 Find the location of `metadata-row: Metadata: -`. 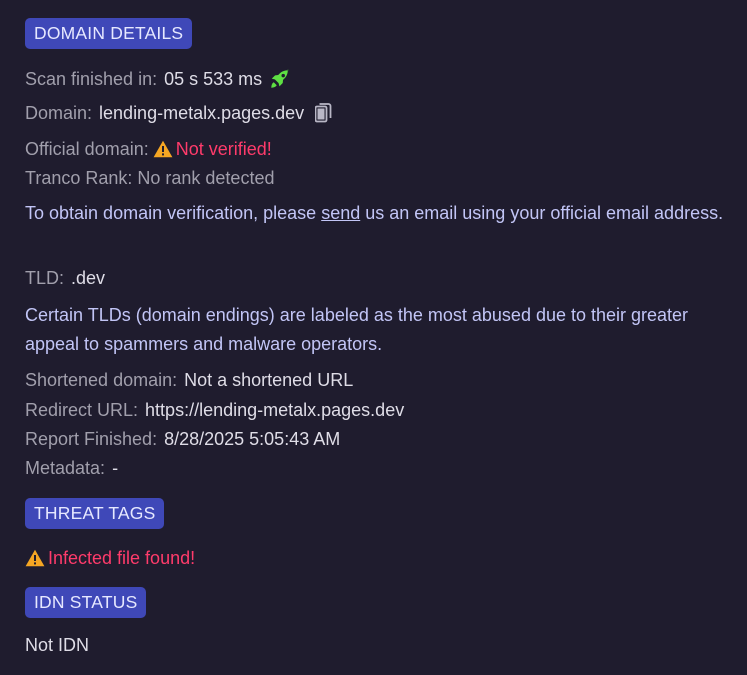

metadata-row: Metadata: - is located at coordinates (71, 468).